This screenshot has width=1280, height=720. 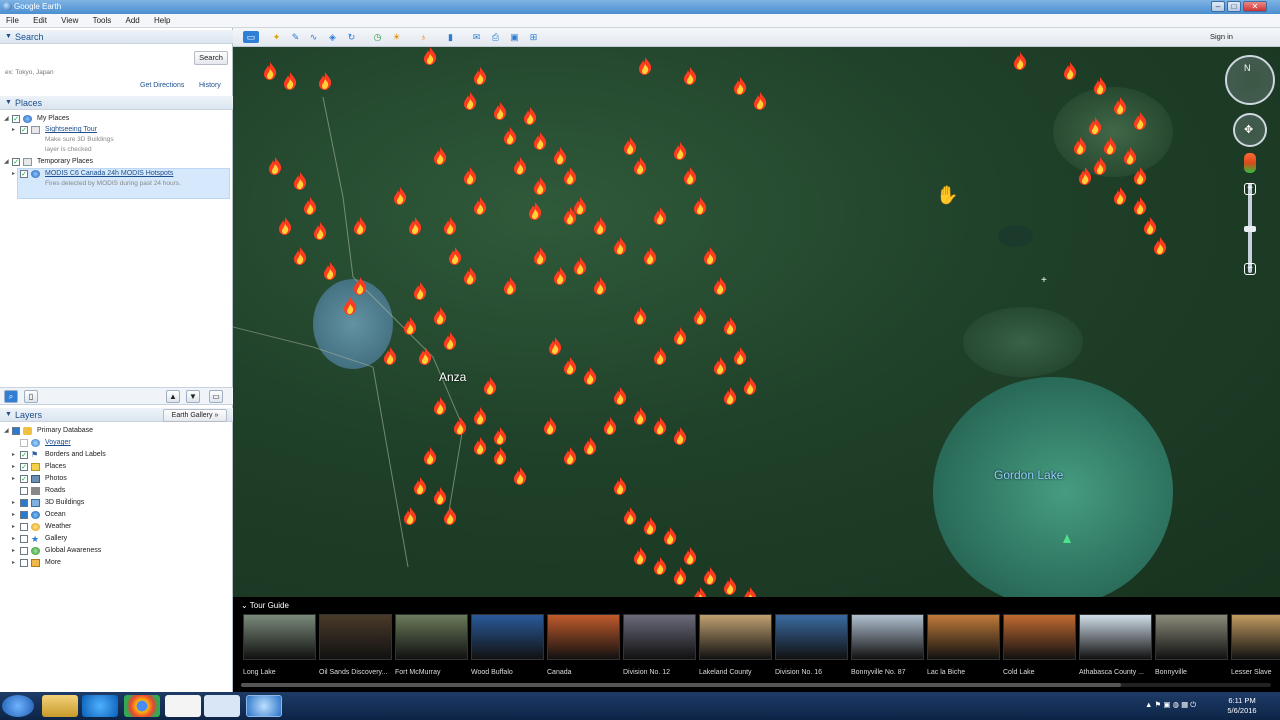 I want to click on tour-thumbnail-label: Lesser Slave, so click(x=1251, y=672).